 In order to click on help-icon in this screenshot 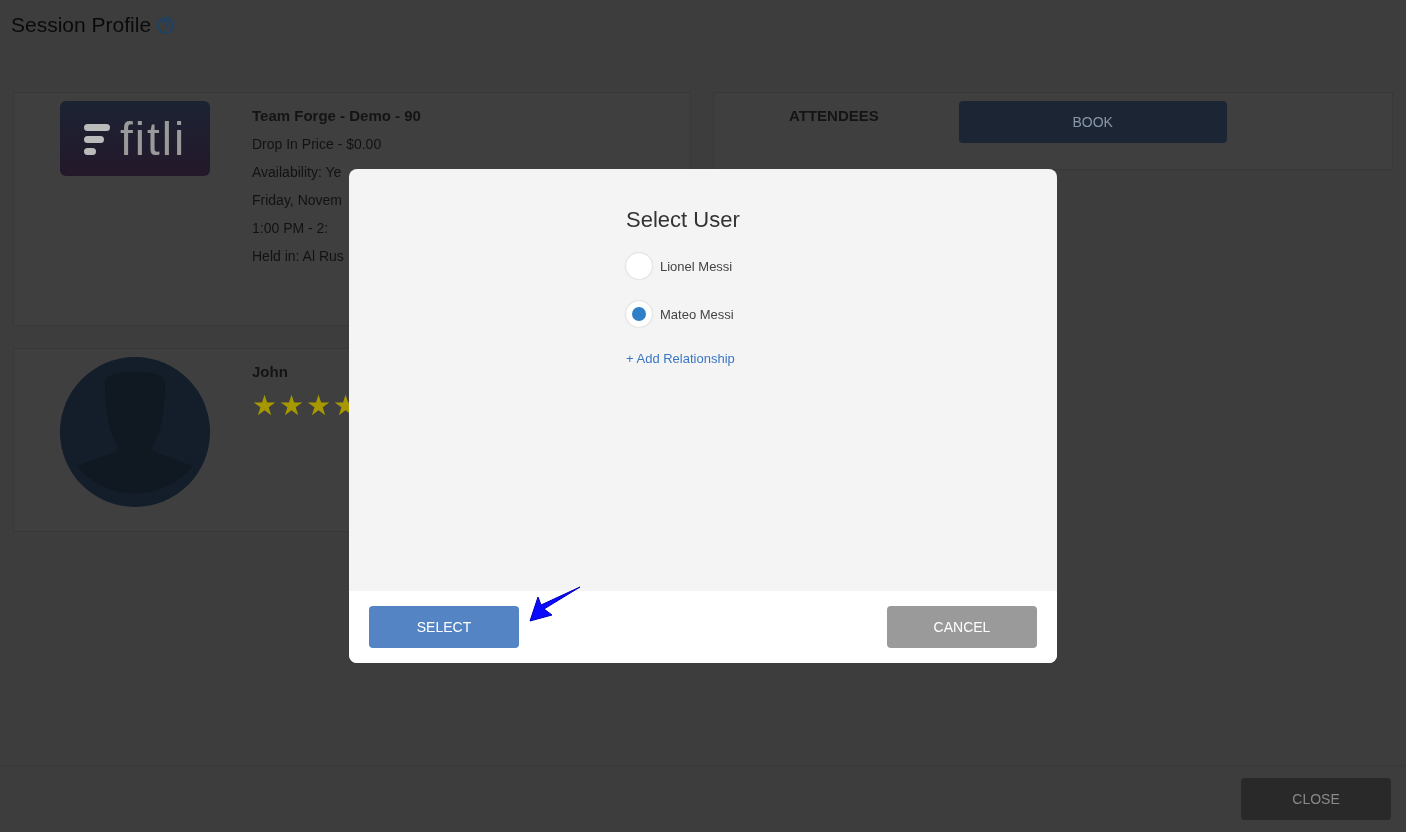, I will do `click(166, 25)`.